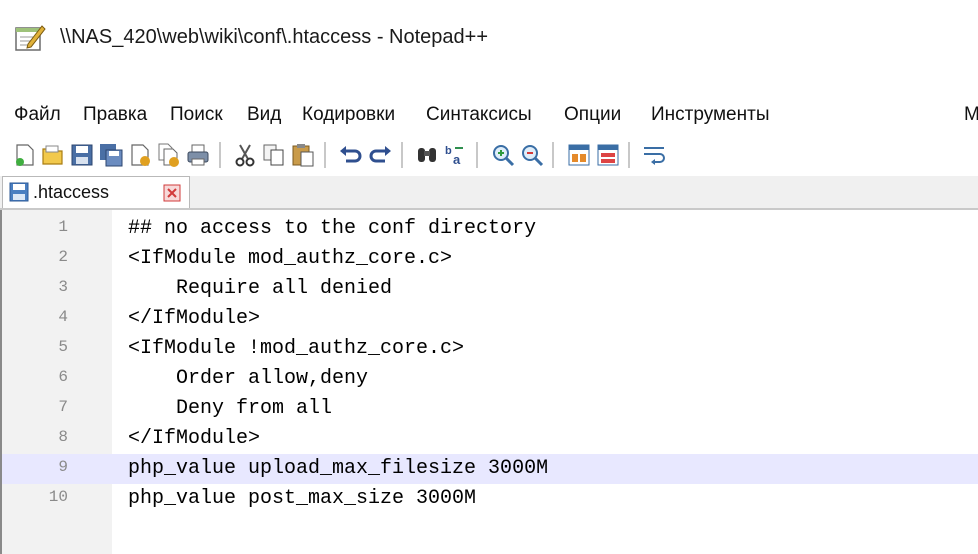 This screenshot has width=978, height=554. Describe the element at coordinates (457, 159) in the screenshot. I see `svg-text: a` at that location.